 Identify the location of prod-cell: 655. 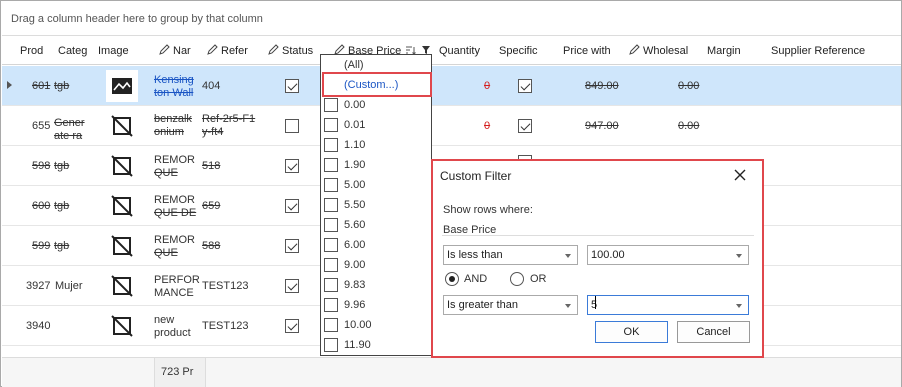
(41, 126).